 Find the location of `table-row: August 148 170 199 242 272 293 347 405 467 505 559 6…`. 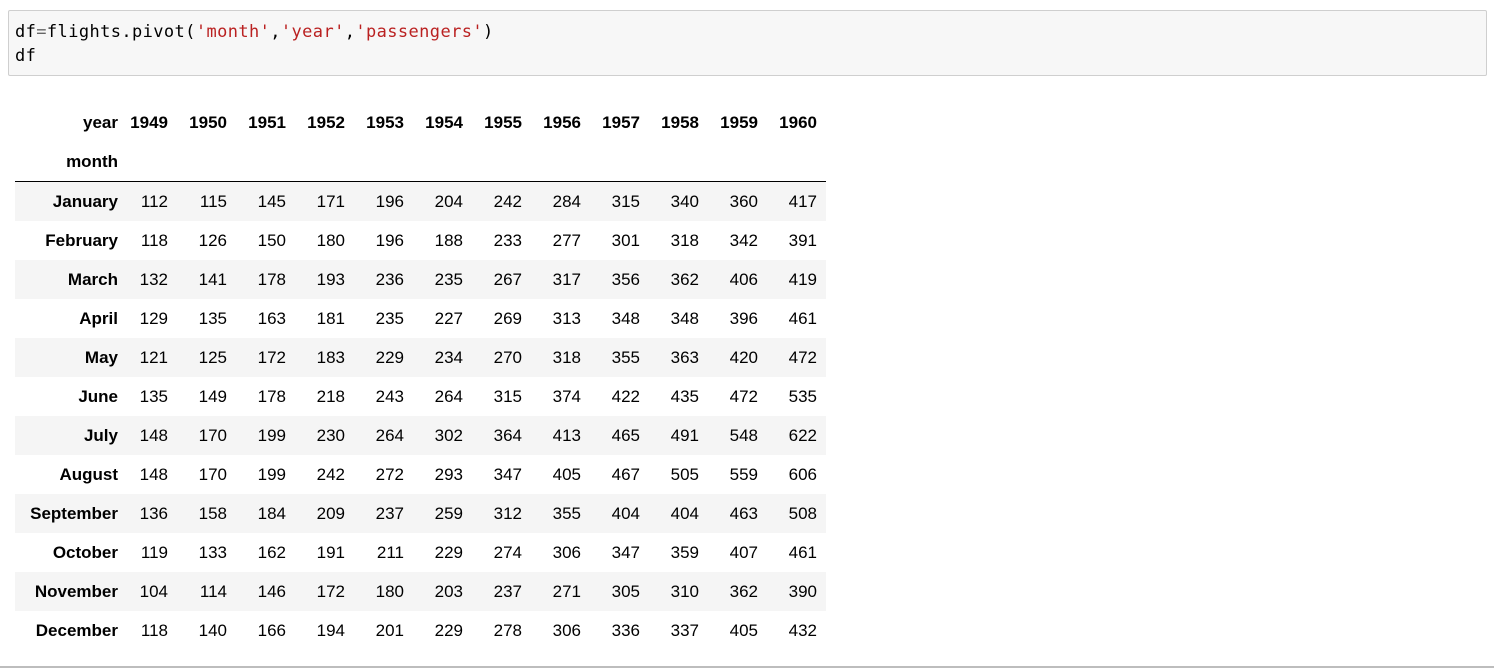

table-row: August 148 170 199 242 272 293 347 405 467 505 559 6… is located at coordinates (420, 474).